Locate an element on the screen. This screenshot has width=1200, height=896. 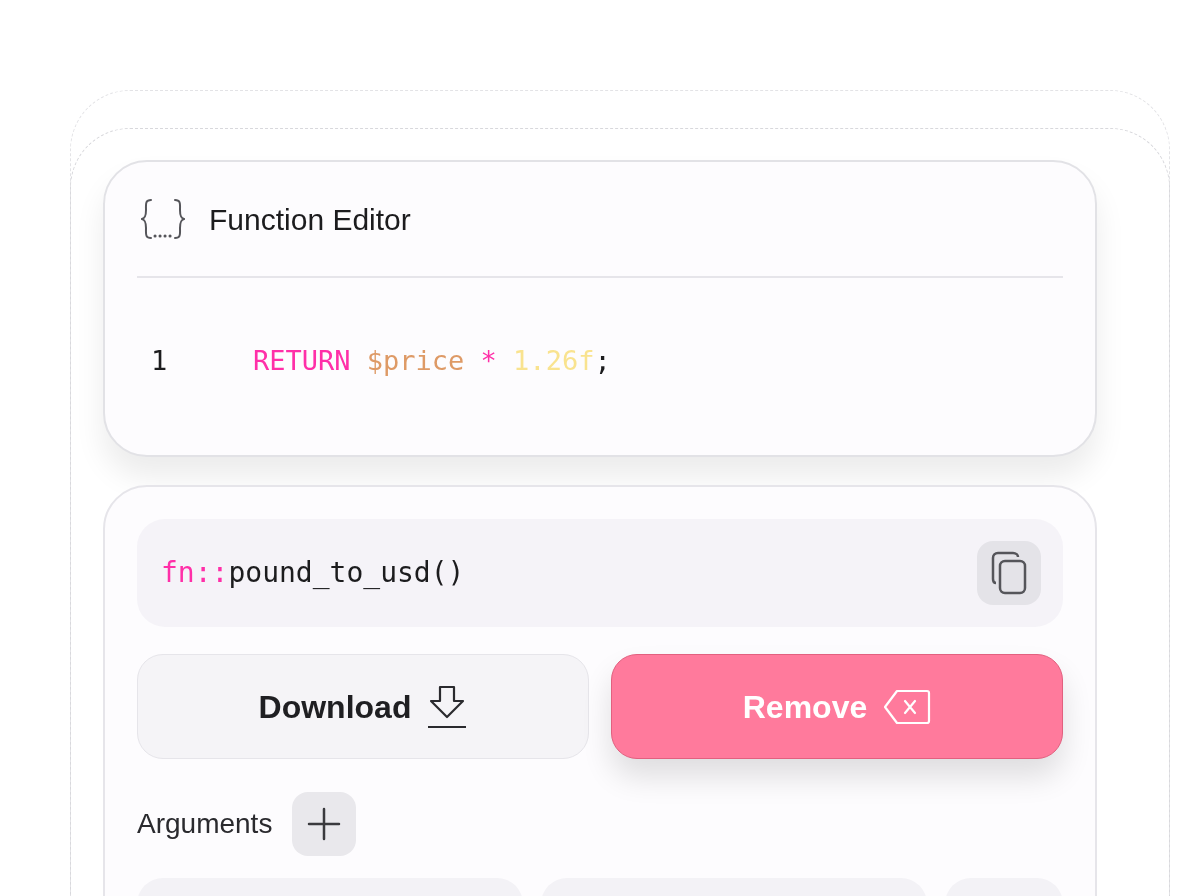
copy-icon is located at coordinates (1009, 573).